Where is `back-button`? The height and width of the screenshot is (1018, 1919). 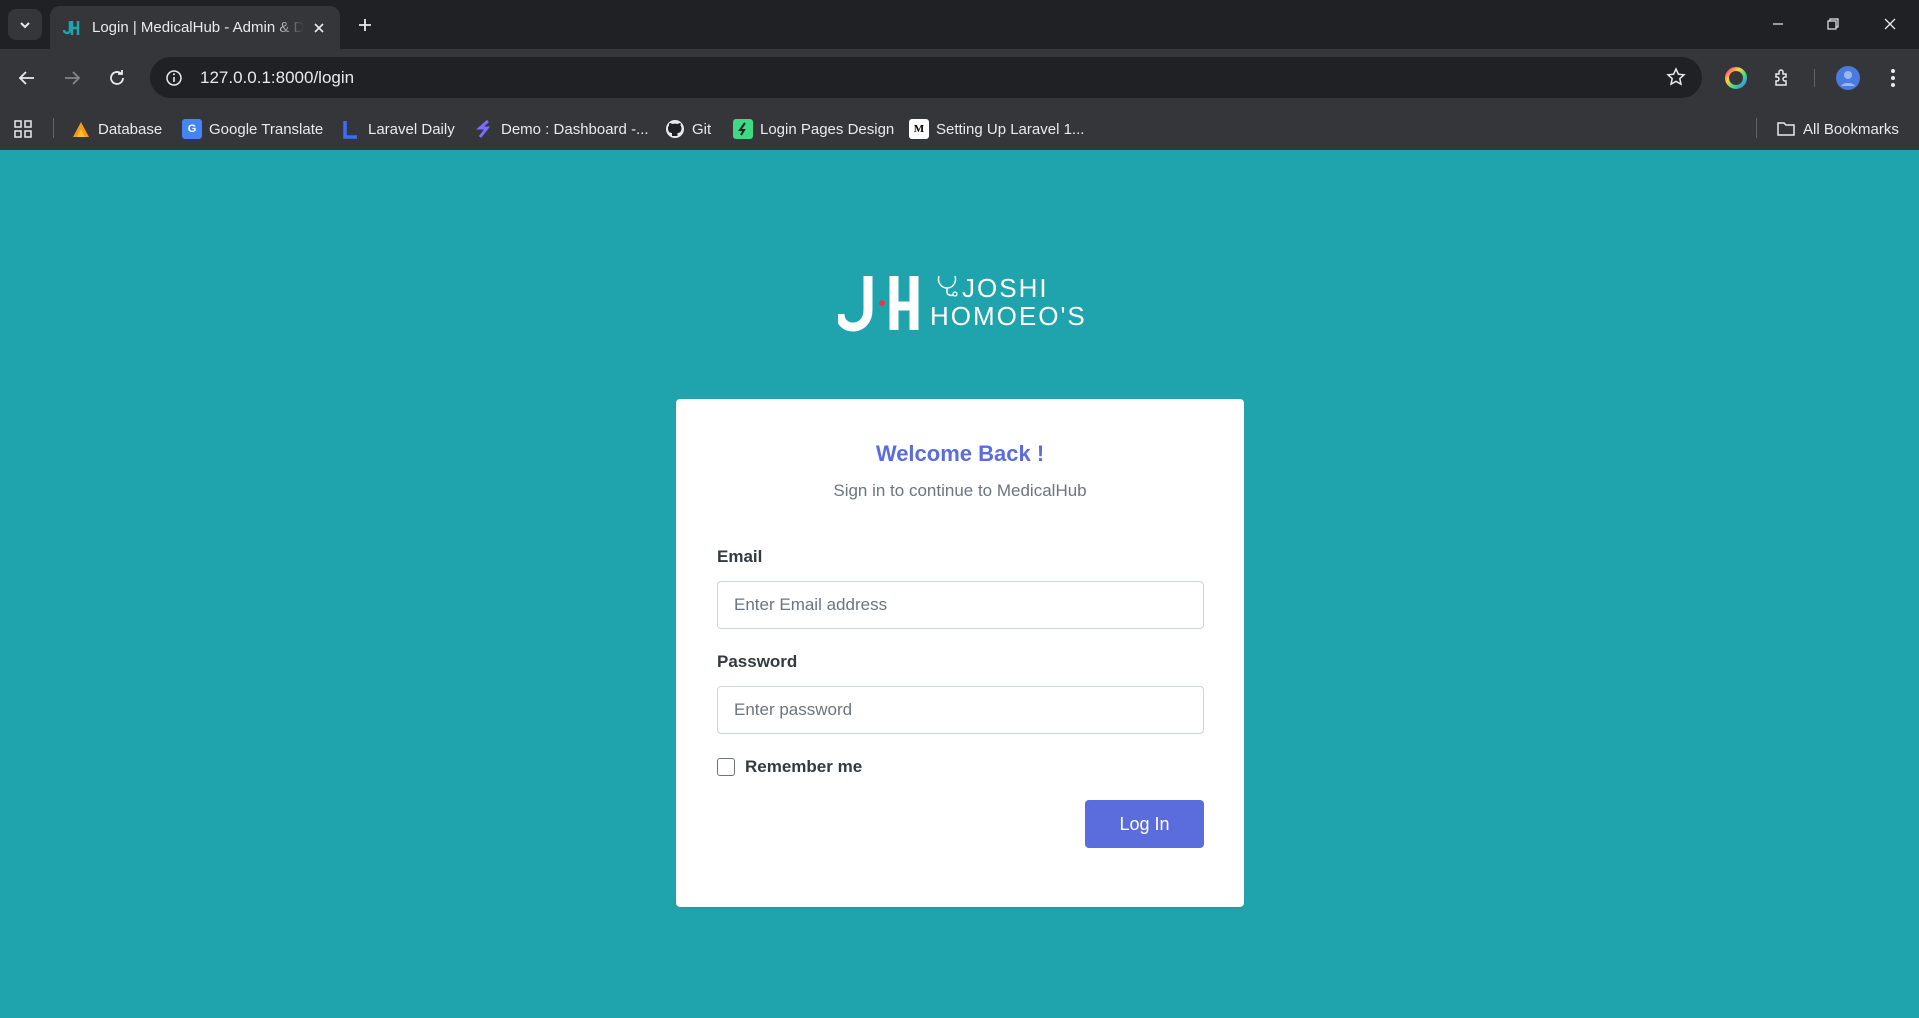 back-button is located at coordinates (27, 78).